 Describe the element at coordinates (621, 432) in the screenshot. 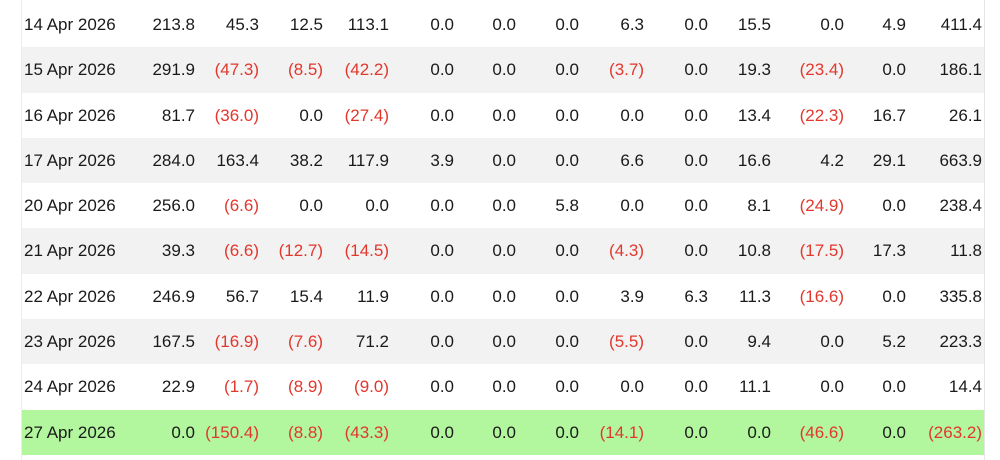

I see `value-cell: (14.1)` at that location.